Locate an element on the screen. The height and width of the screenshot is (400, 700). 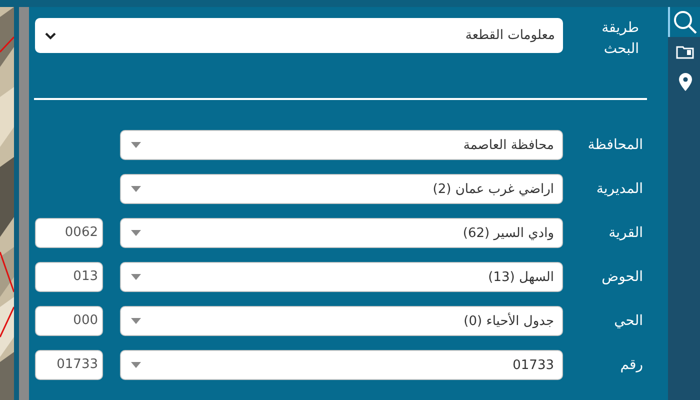
dropdown: اراضي غرب عمان (2) is located at coordinates (341, 189).